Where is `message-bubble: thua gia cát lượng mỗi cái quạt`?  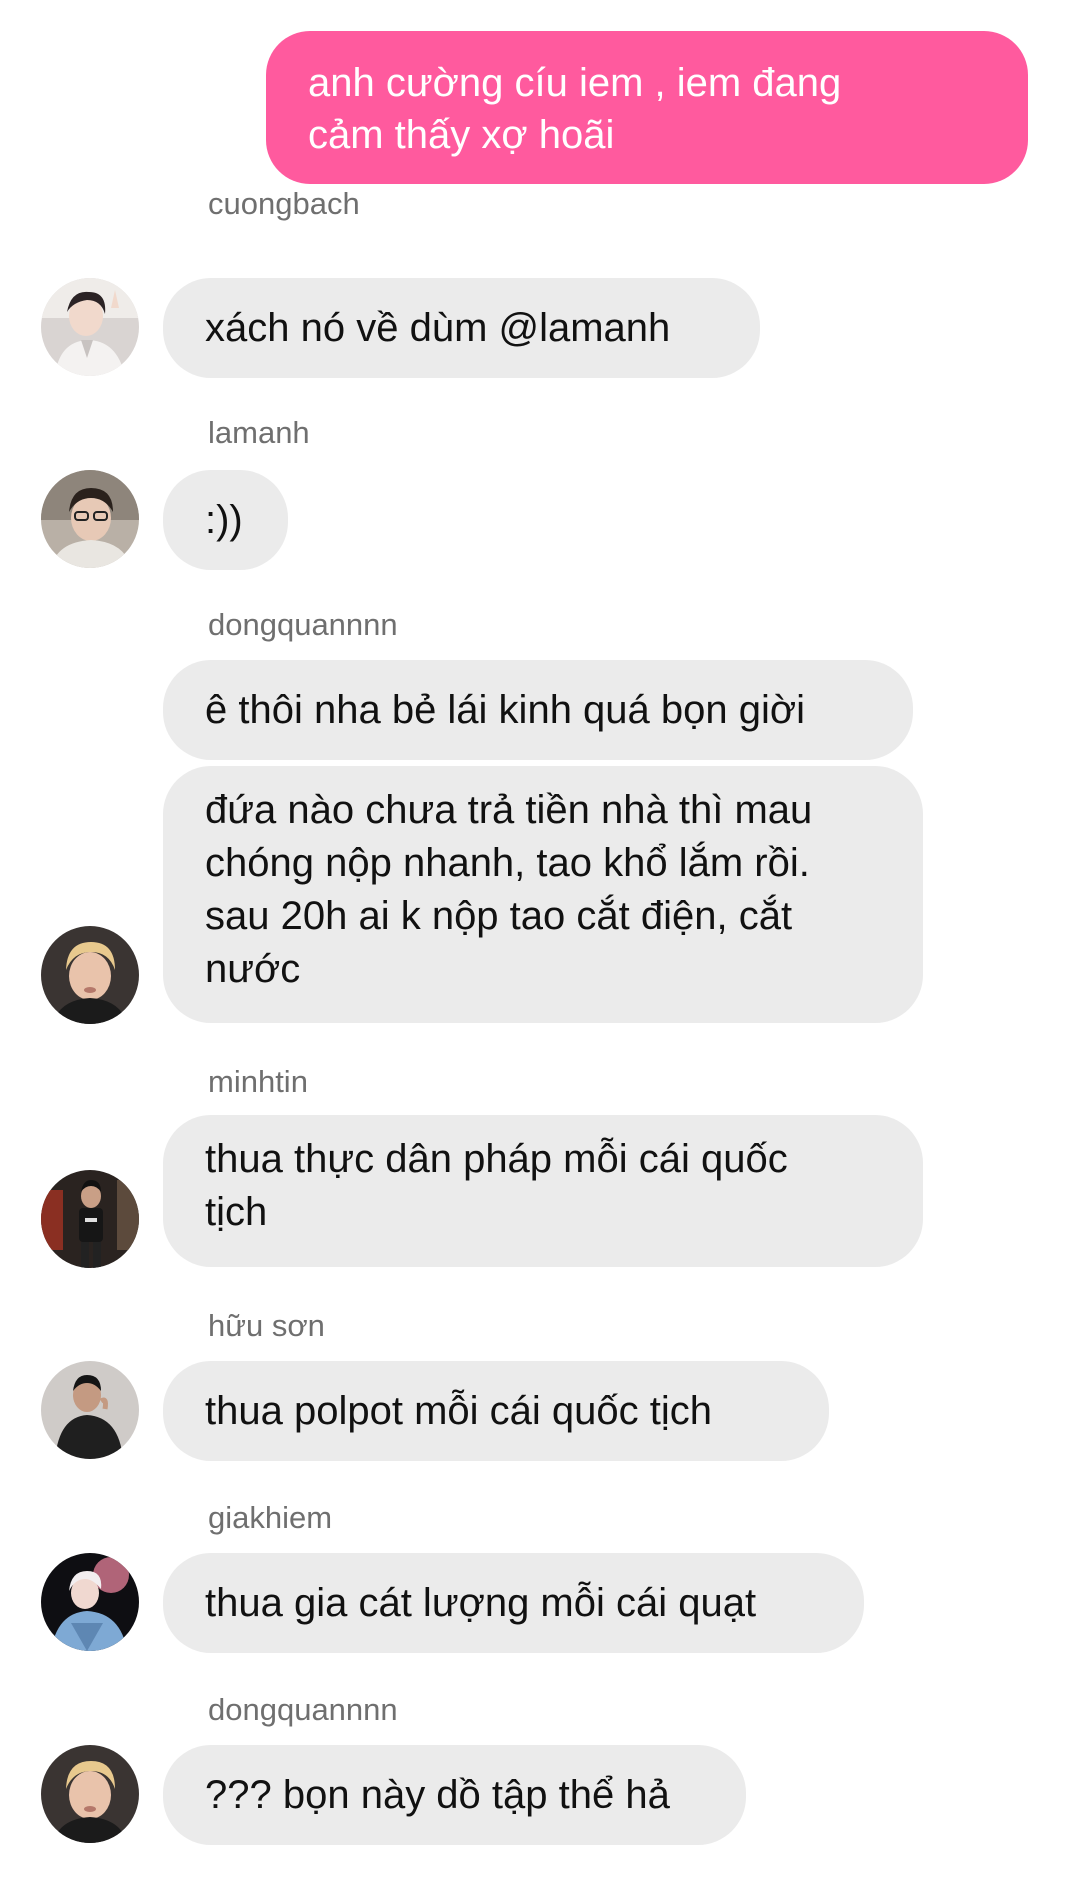 message-bubble: thua gia cát lượng mỗi cái quạt is located at coordinates (513, 1603).